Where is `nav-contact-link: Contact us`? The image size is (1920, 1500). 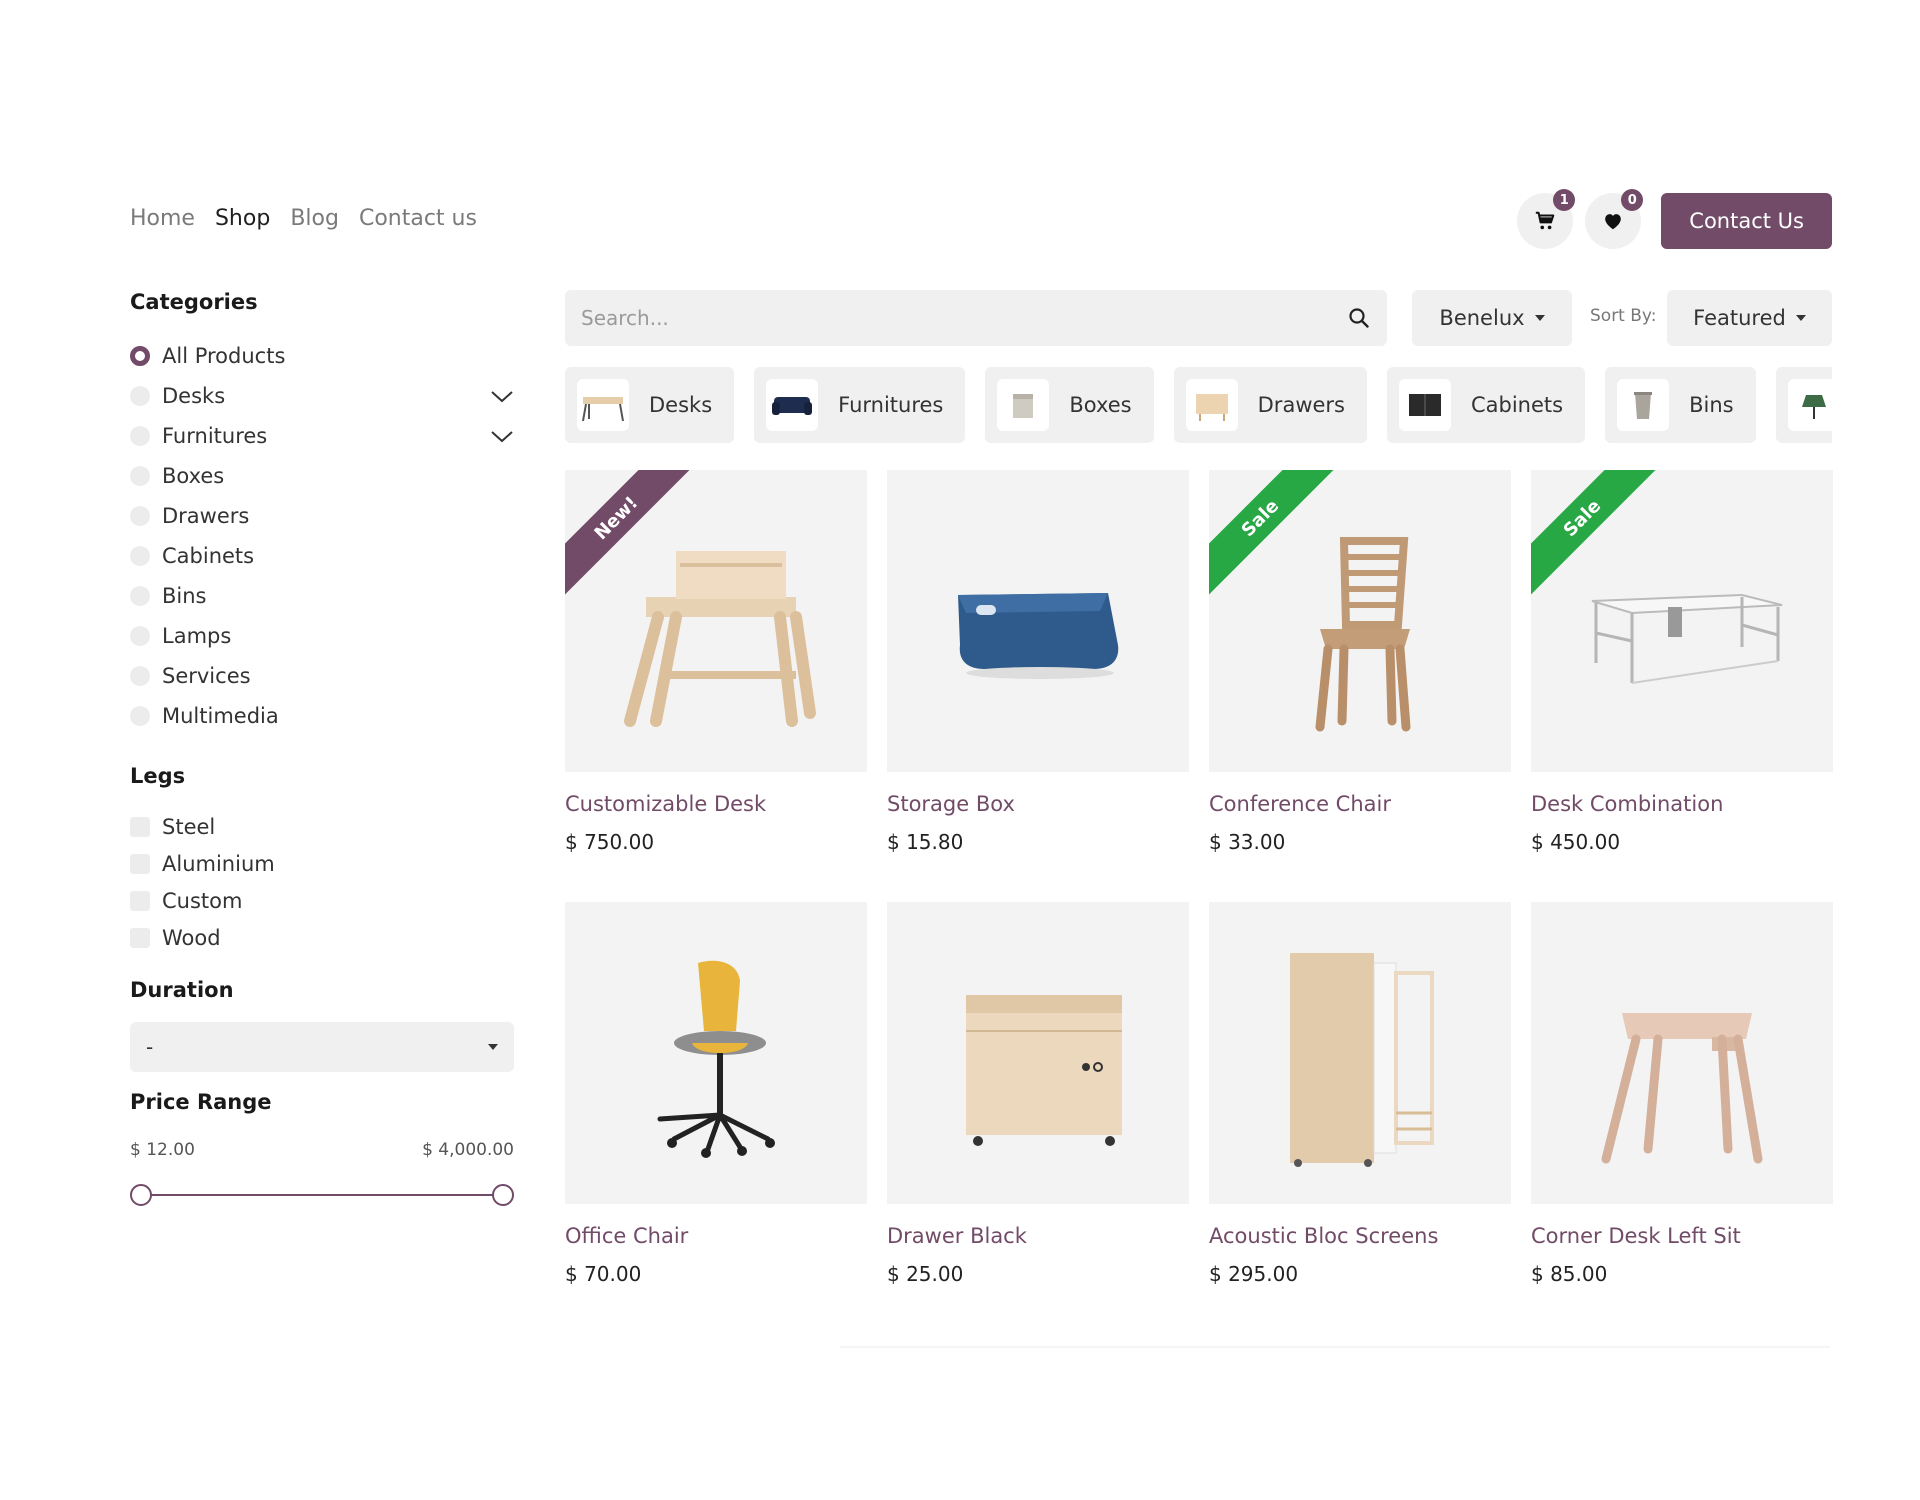
nav-contact-link: Contact us is located at coordinates (418, 218).